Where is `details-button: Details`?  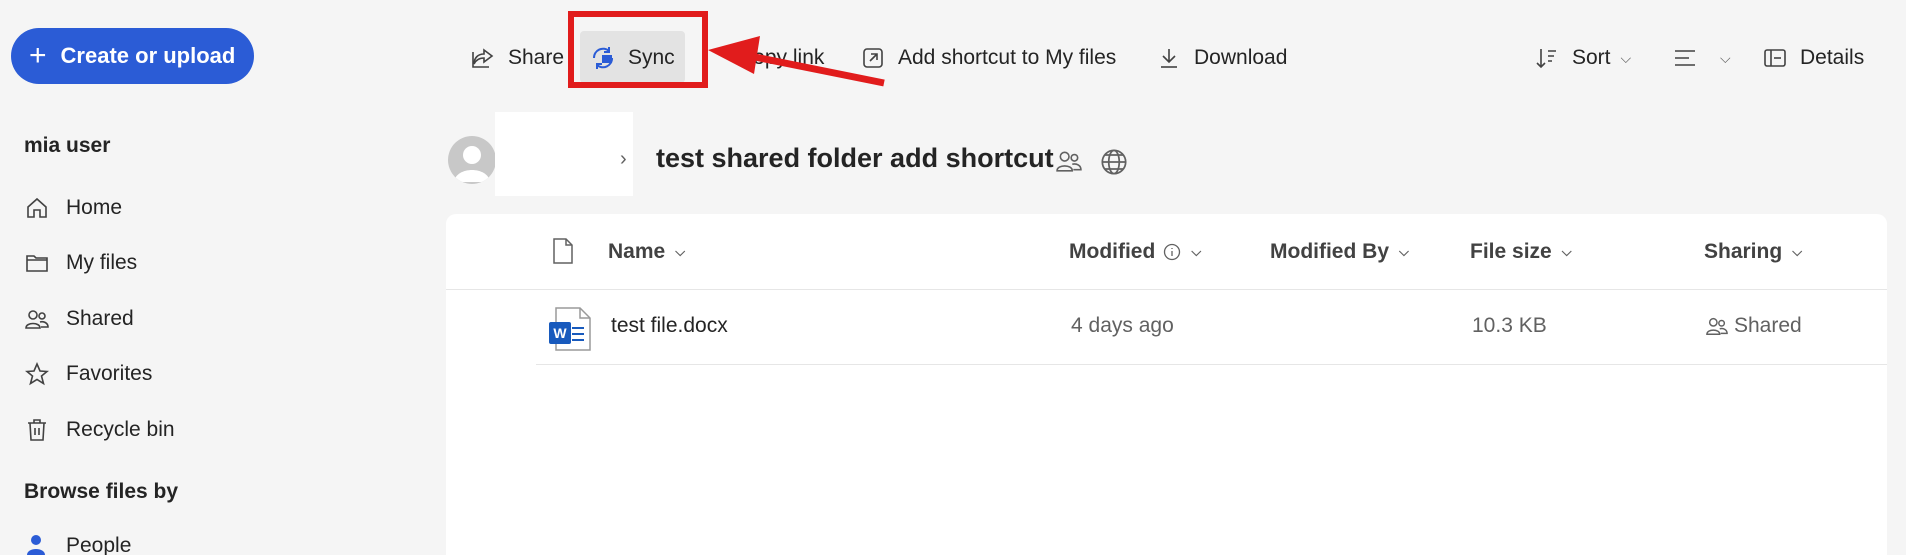
details-button: Details is located at coordinates (1813, 58).